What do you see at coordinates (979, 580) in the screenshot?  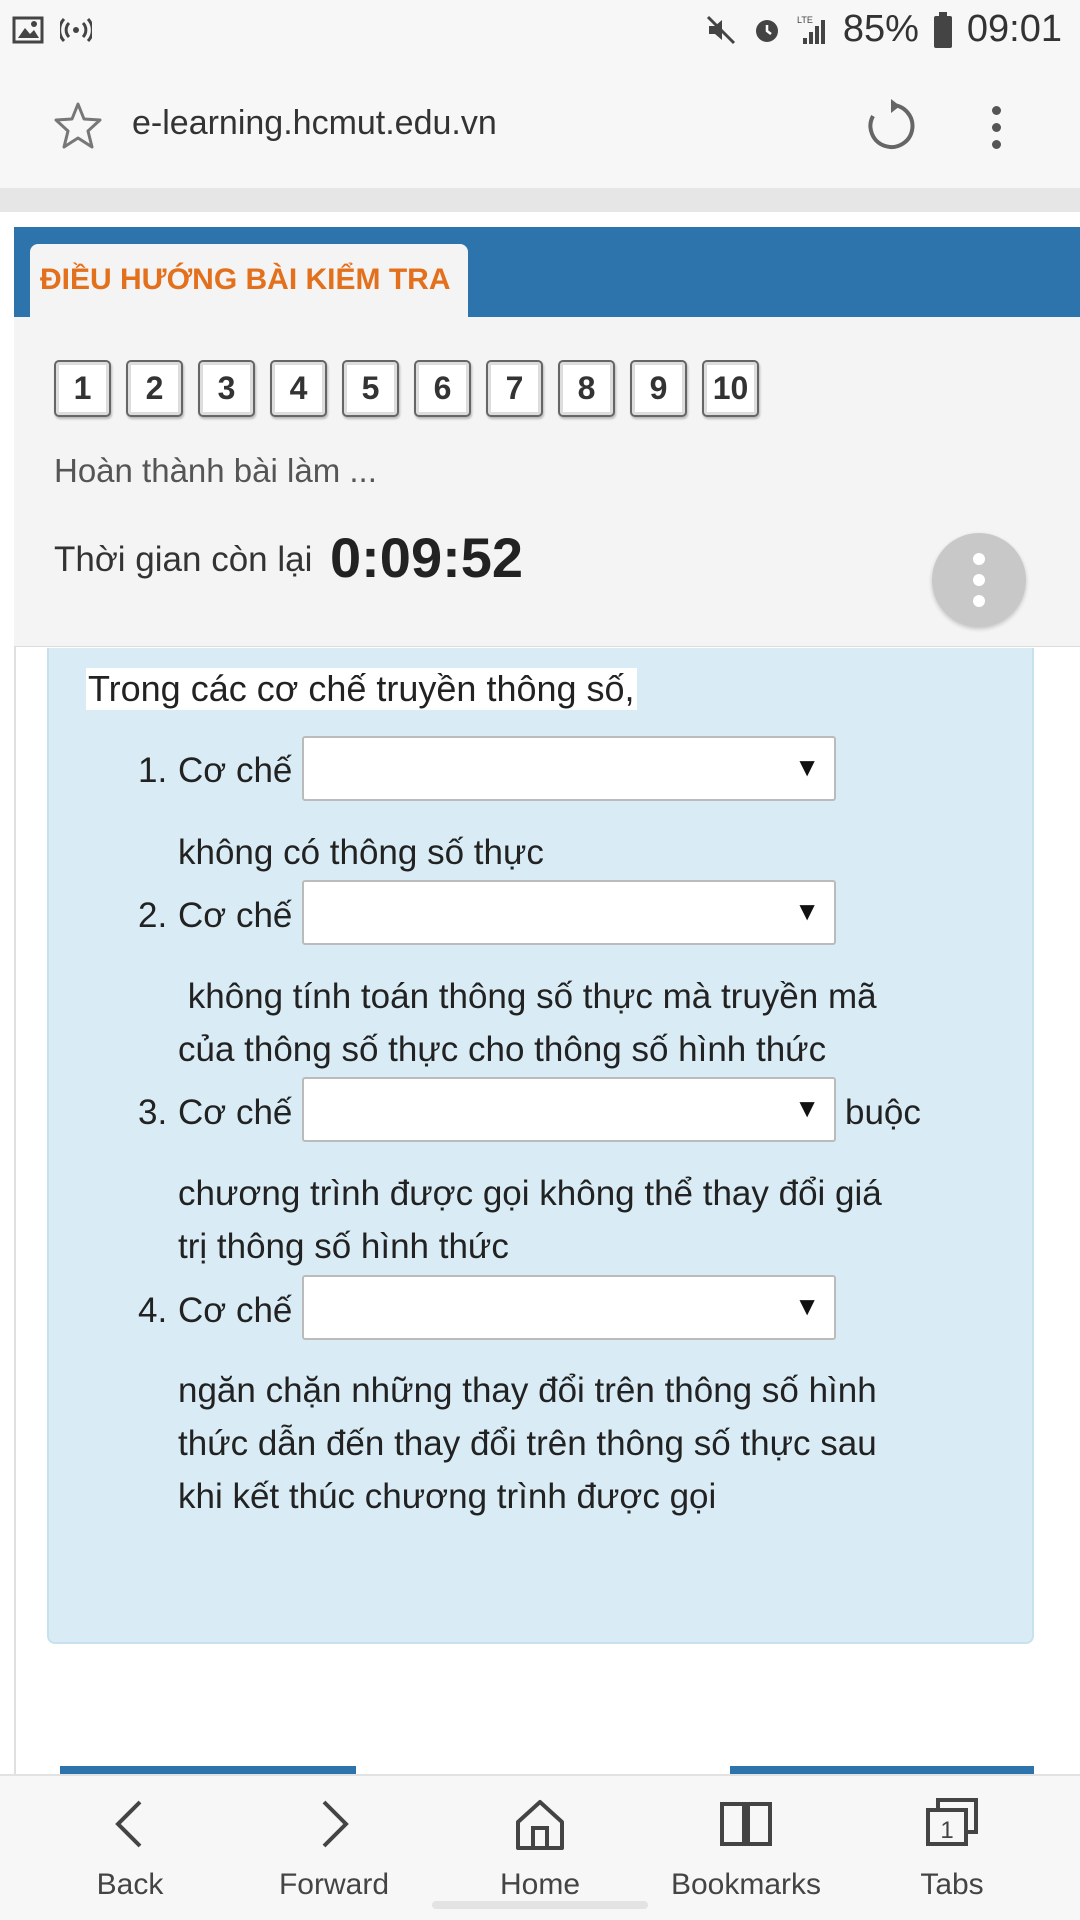 I see `more-options-button` at bounding box center [979, 580].